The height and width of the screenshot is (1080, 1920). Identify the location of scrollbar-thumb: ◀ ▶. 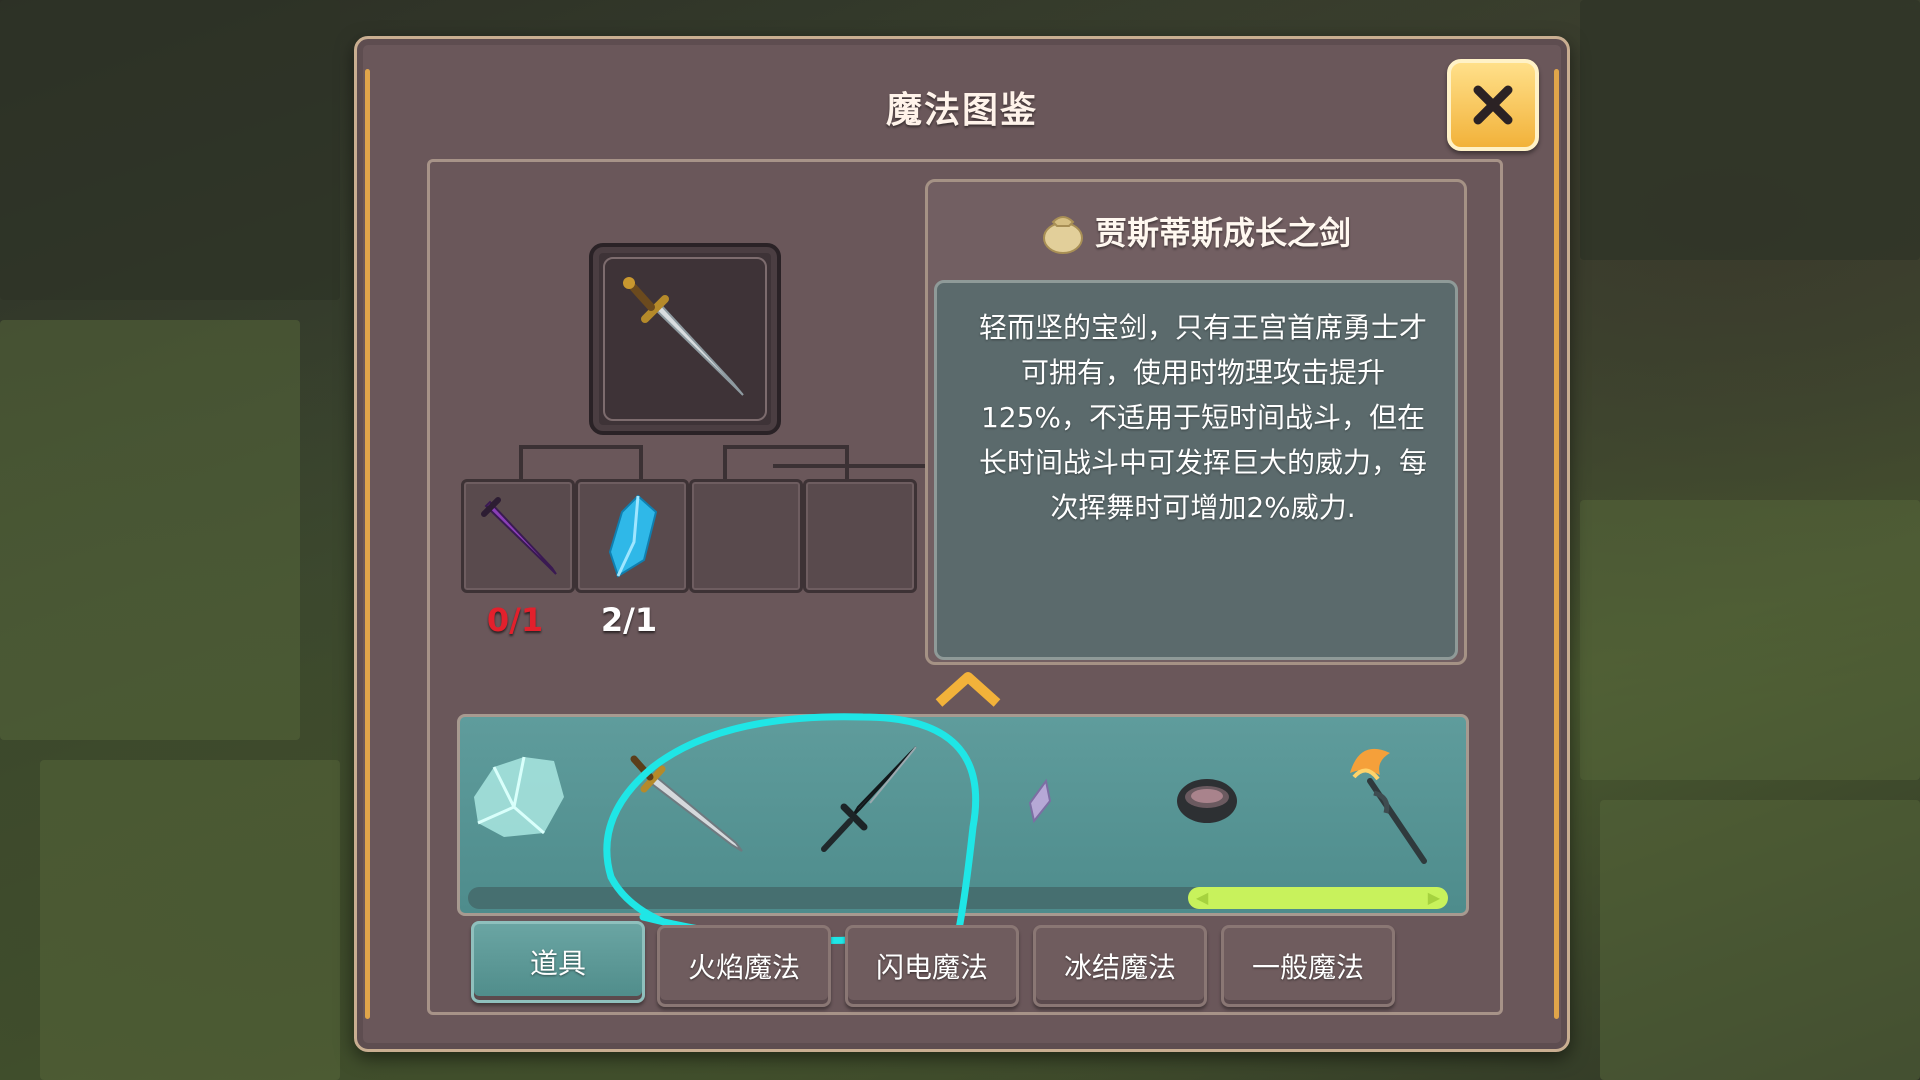
(1318, 898).